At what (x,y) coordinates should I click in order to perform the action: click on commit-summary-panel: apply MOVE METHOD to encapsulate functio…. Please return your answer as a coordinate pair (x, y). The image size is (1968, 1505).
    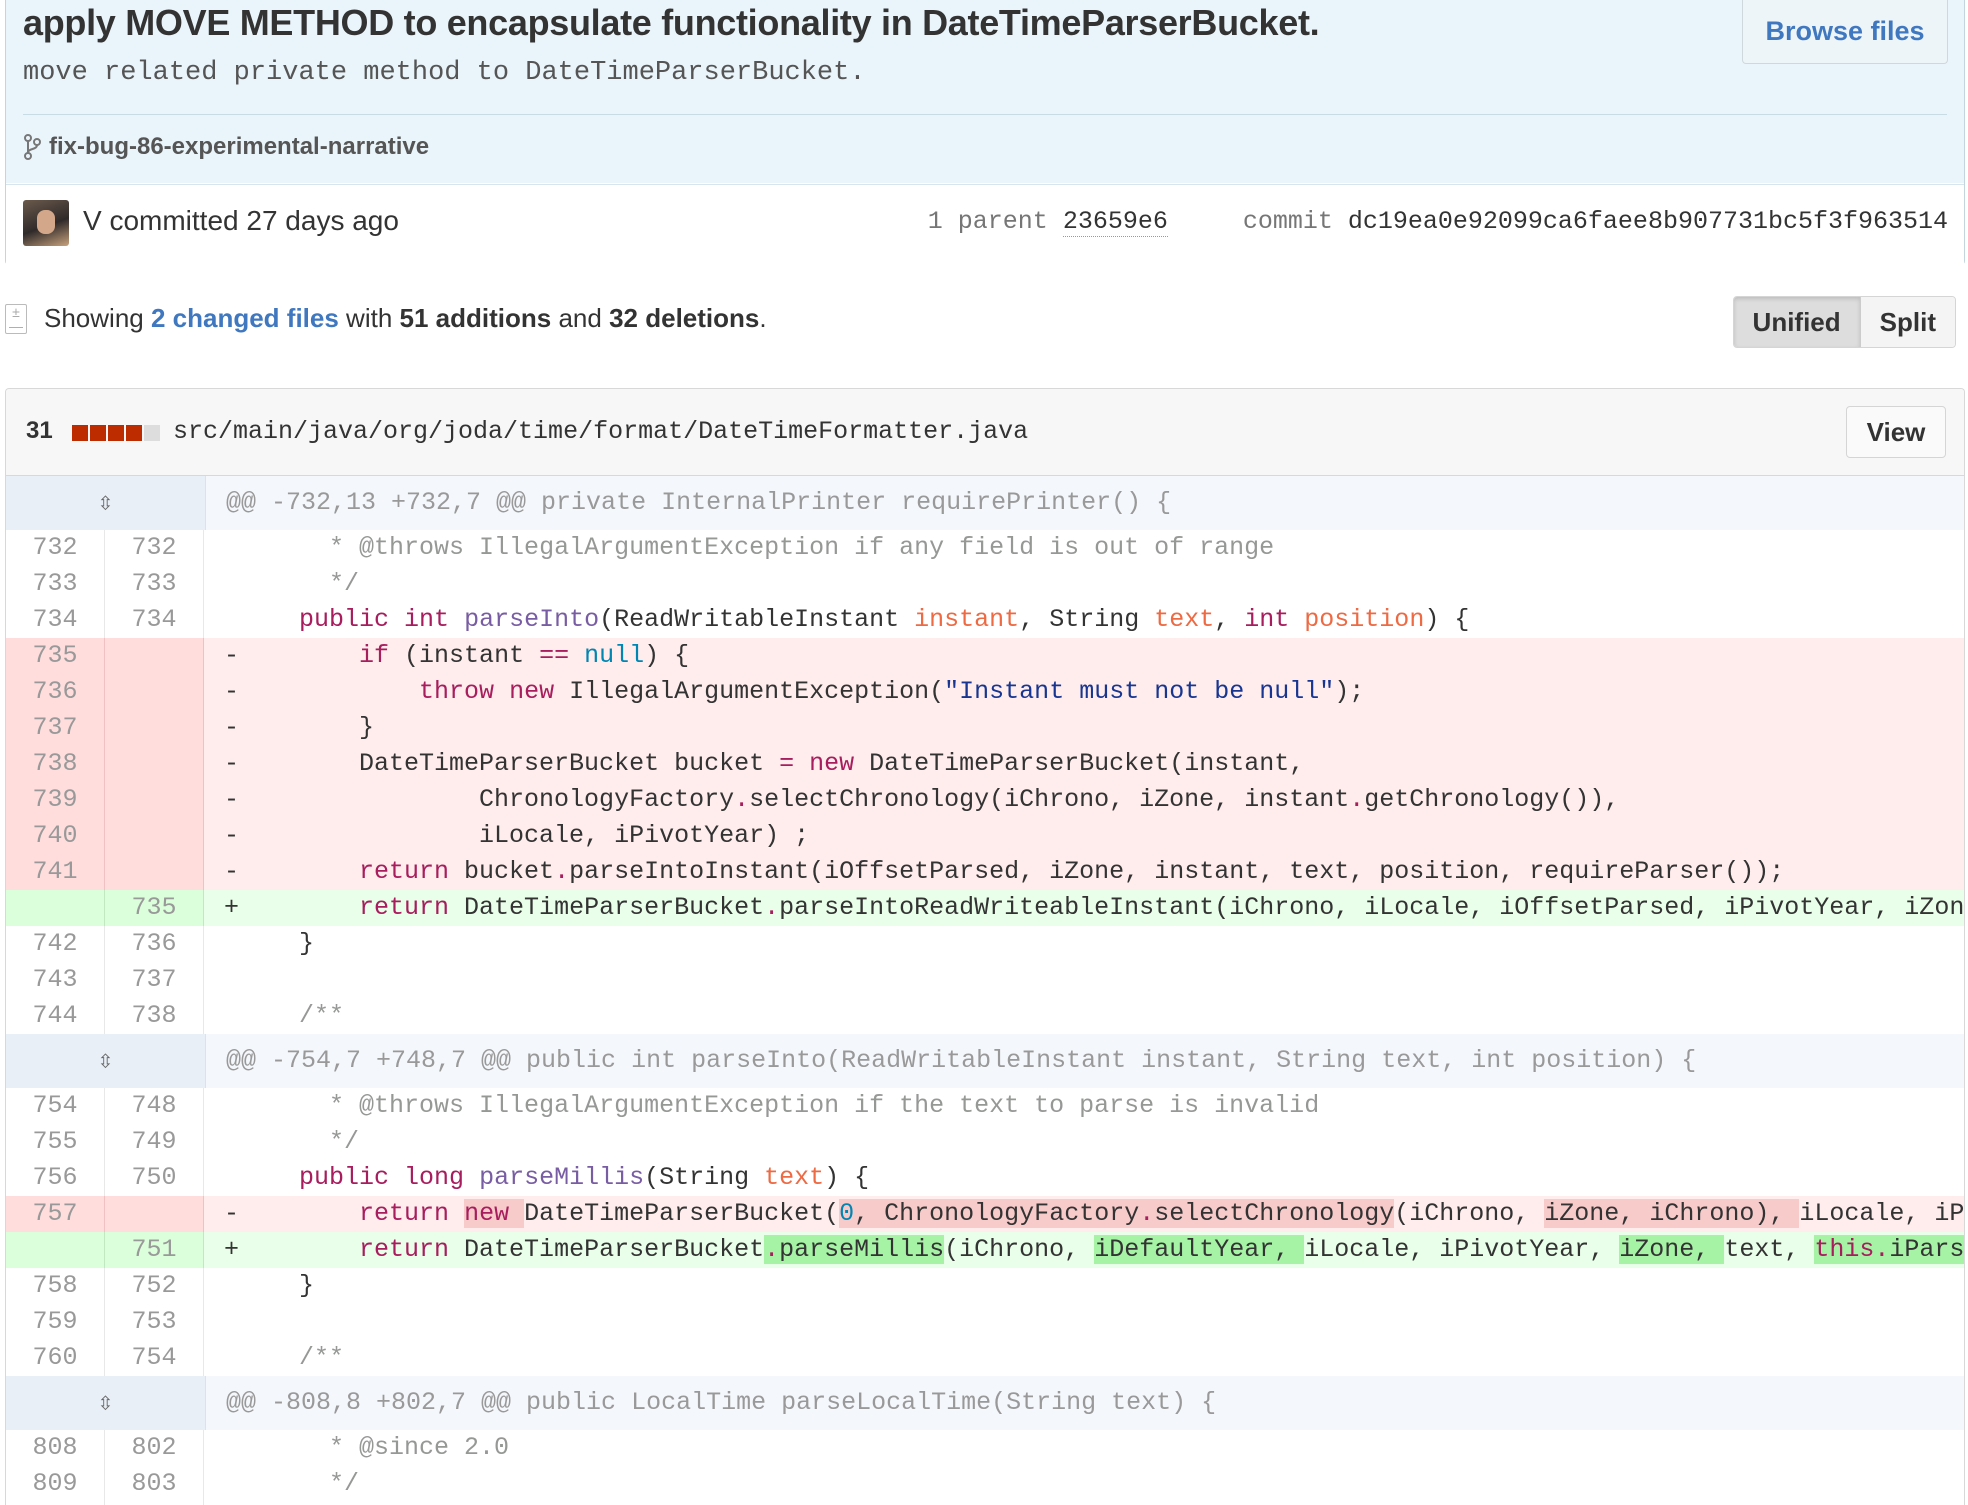
    Looking at the image, I should click on (985, 91).